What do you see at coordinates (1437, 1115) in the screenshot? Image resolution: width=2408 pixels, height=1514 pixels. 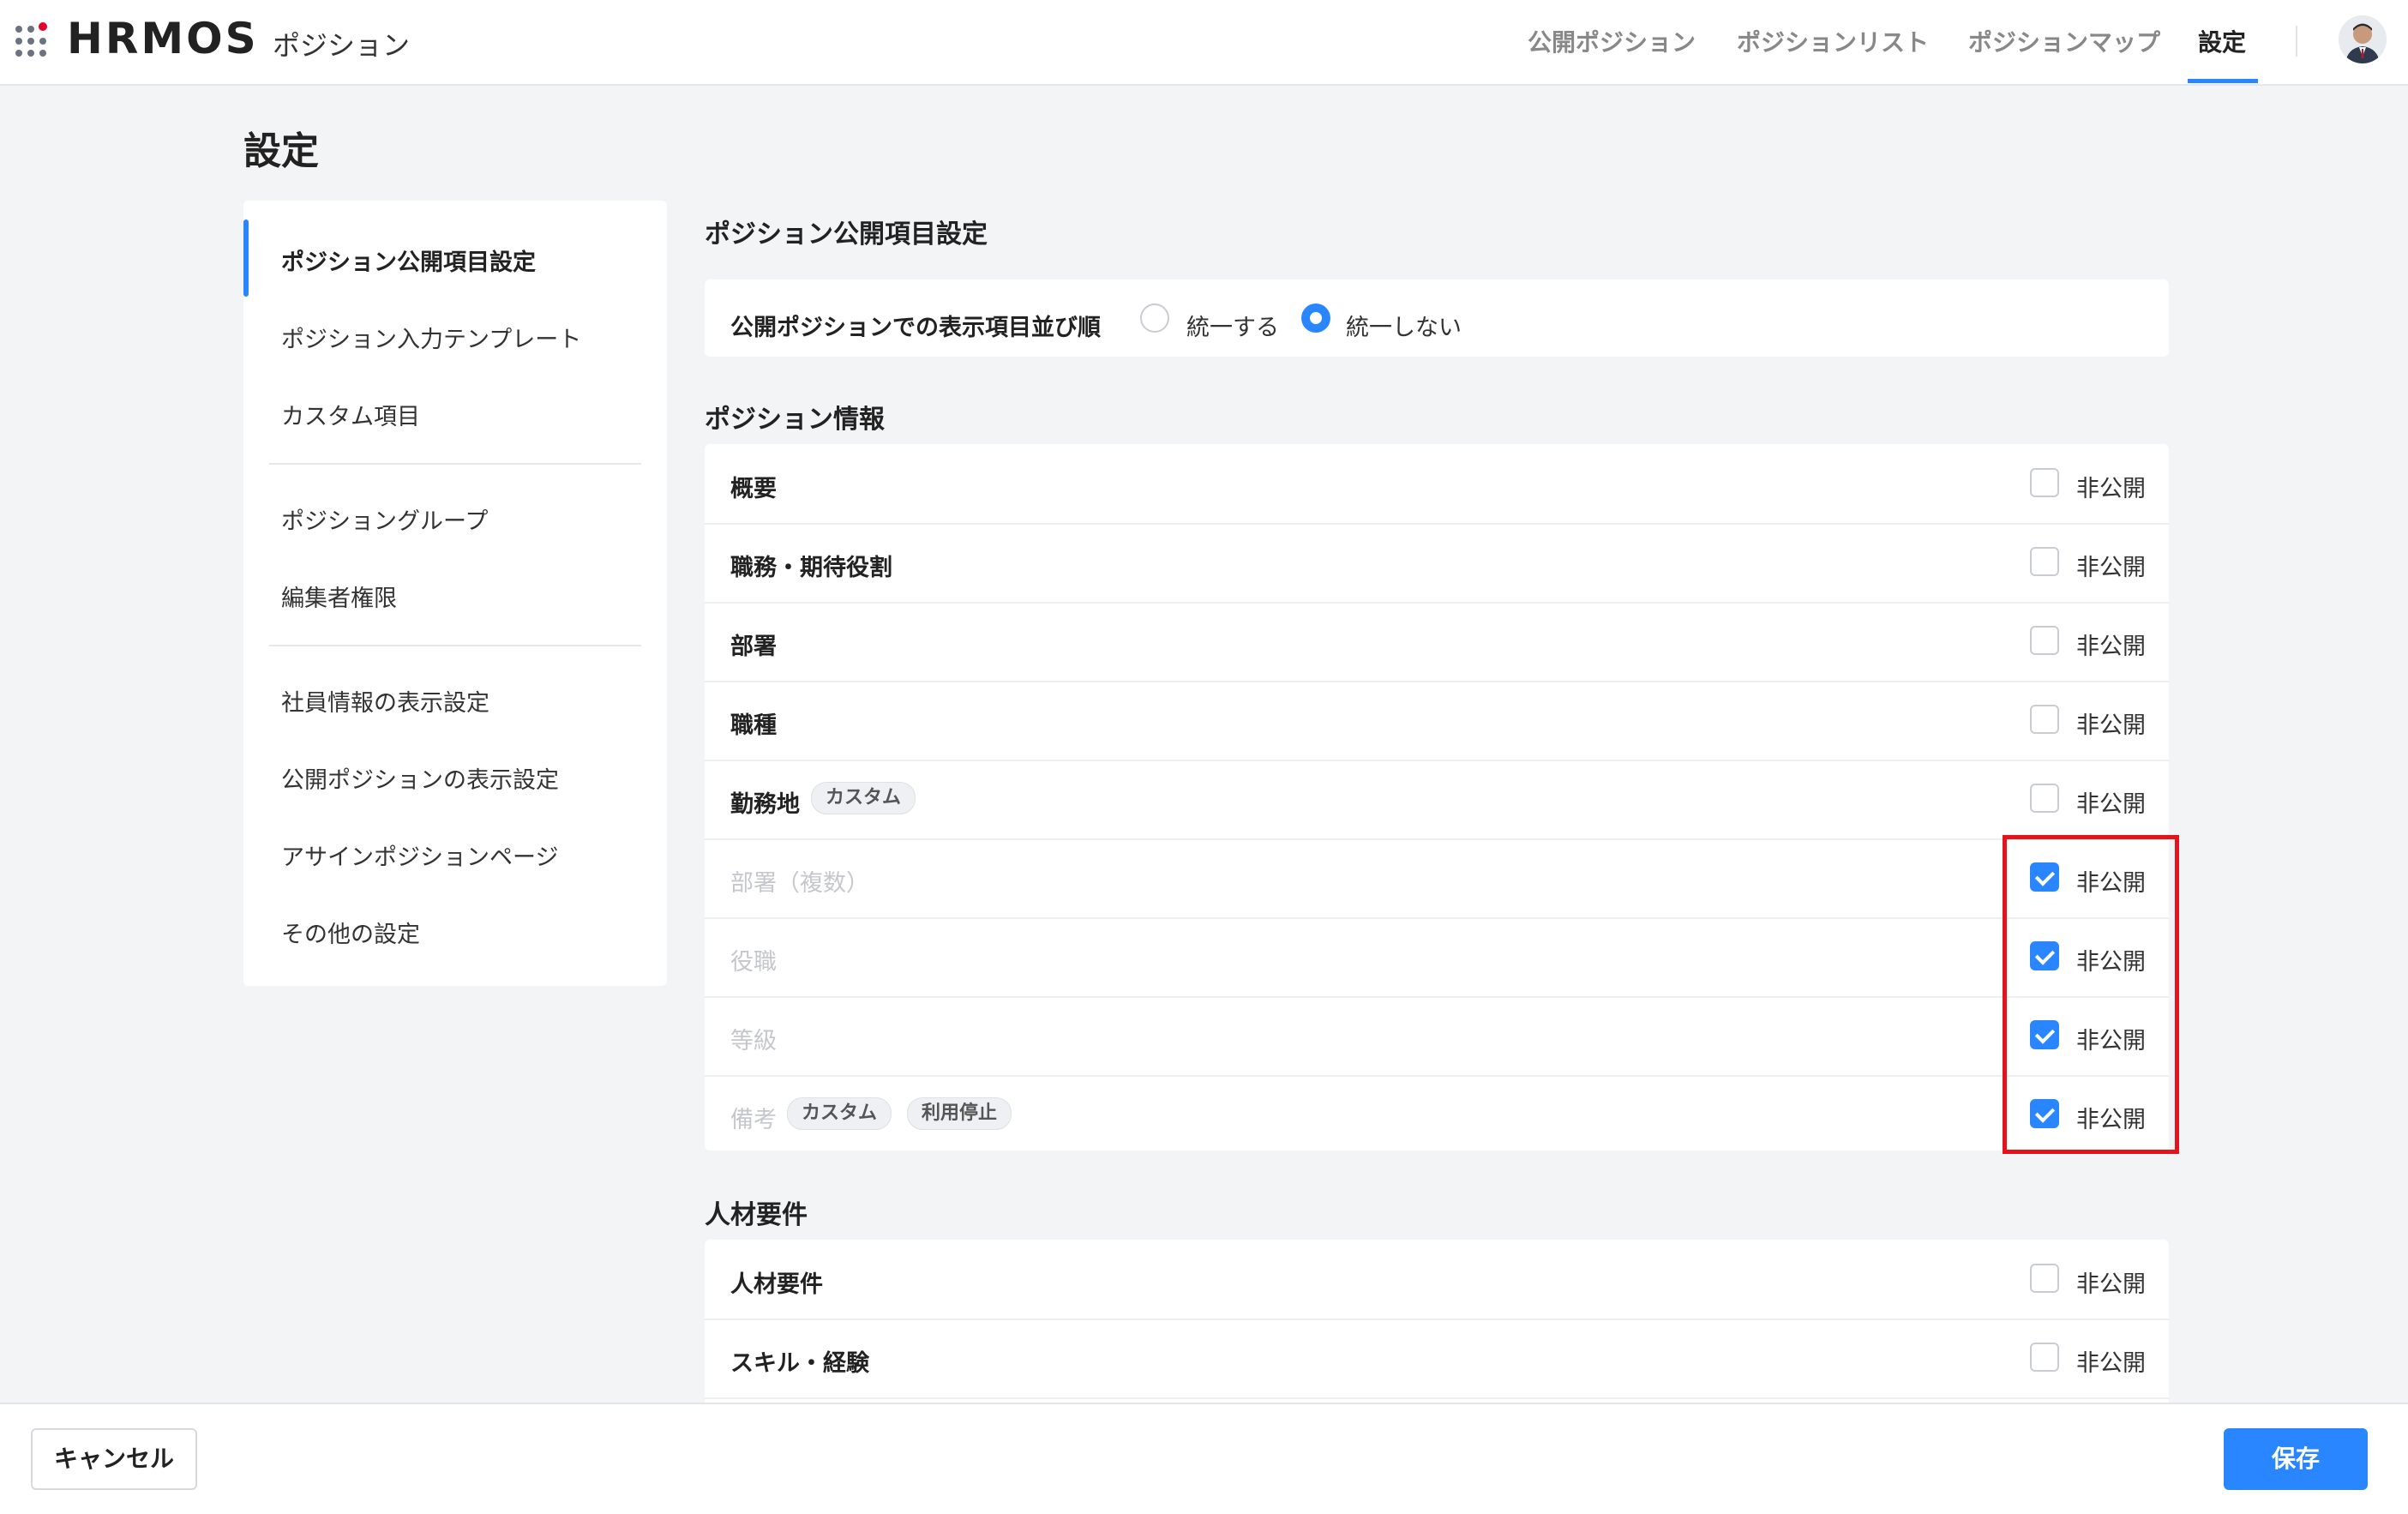 I see `field-row: 備考 カスタム 利用停止 非公開` at bounding box center [1437, 1115].